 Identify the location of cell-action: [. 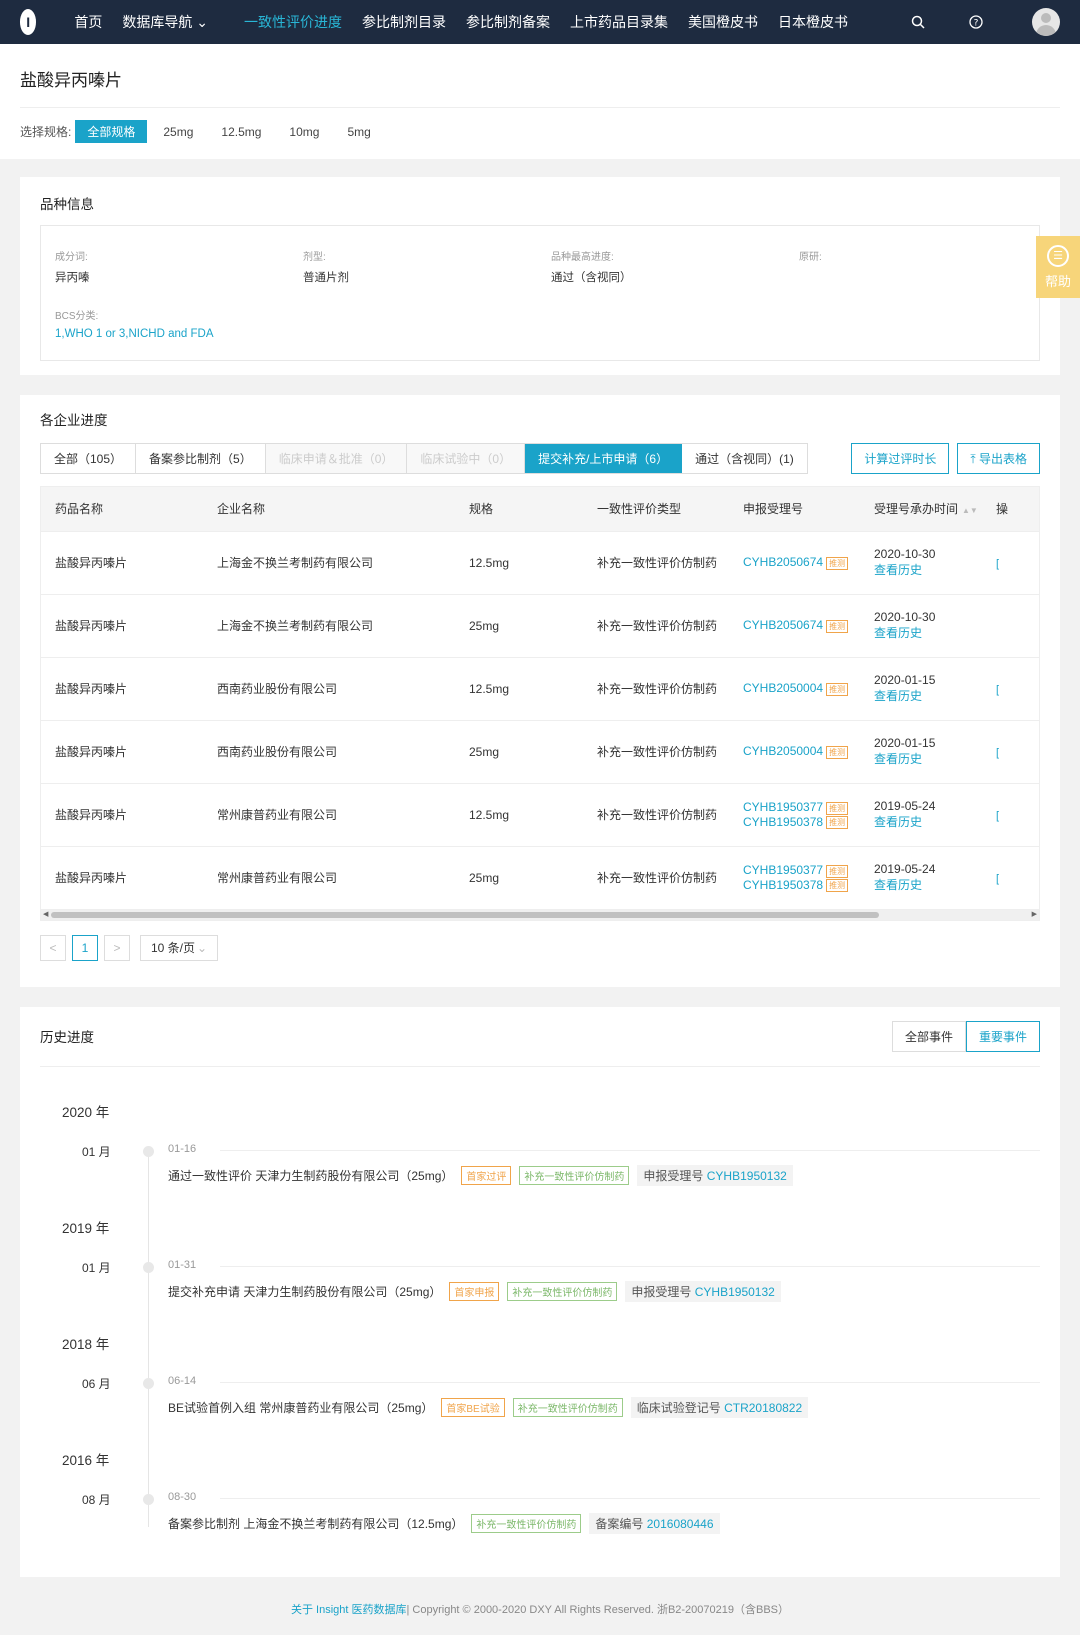
(1010, 878).